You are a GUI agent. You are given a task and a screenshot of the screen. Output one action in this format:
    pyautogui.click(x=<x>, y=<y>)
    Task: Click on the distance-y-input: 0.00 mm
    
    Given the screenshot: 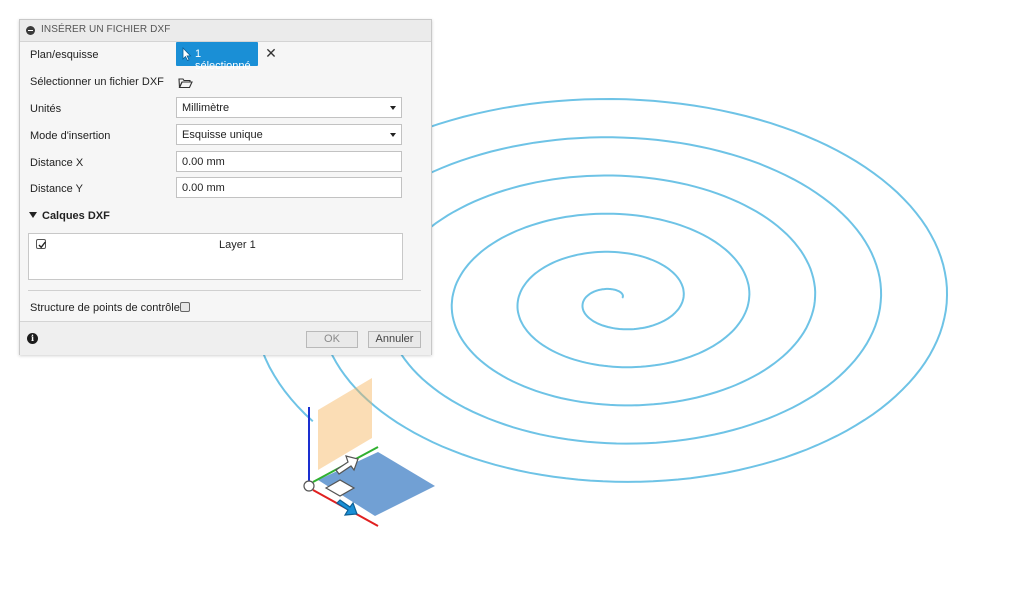 What is the action you would take?
    pyautogui.click(x=289, y=187)
    